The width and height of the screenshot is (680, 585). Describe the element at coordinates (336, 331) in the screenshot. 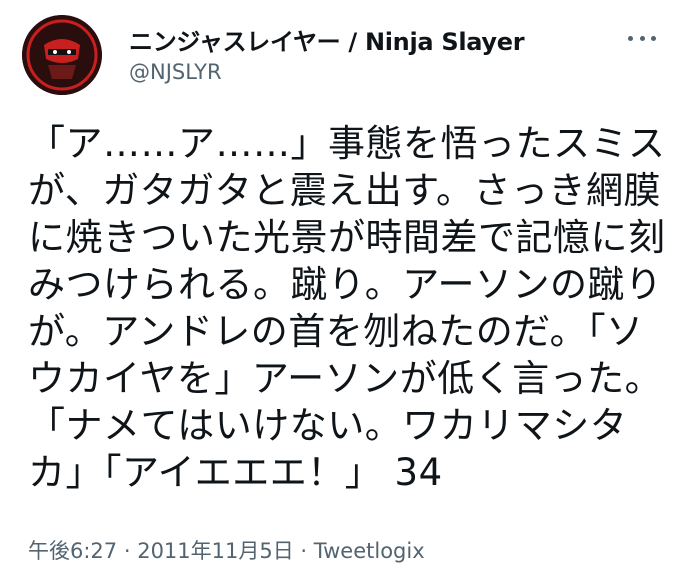

I see `tweet-line: が。アンドレの首を刎ねたのだ。「ソ` at that location.